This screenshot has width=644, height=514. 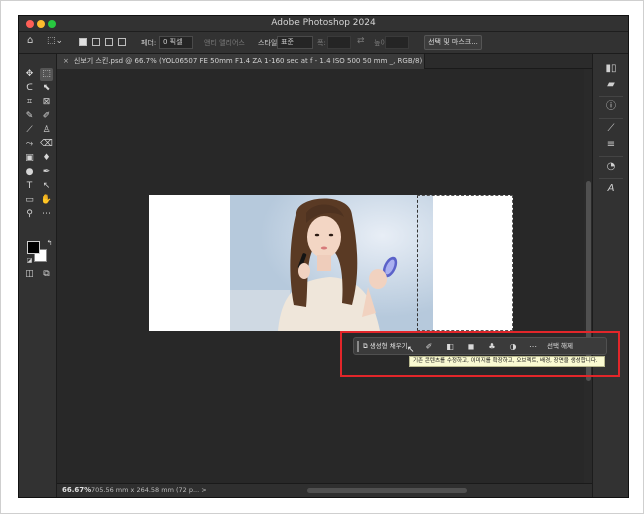 I want to click on history-brush-icon: ⤳, so click(x=29, y=144).